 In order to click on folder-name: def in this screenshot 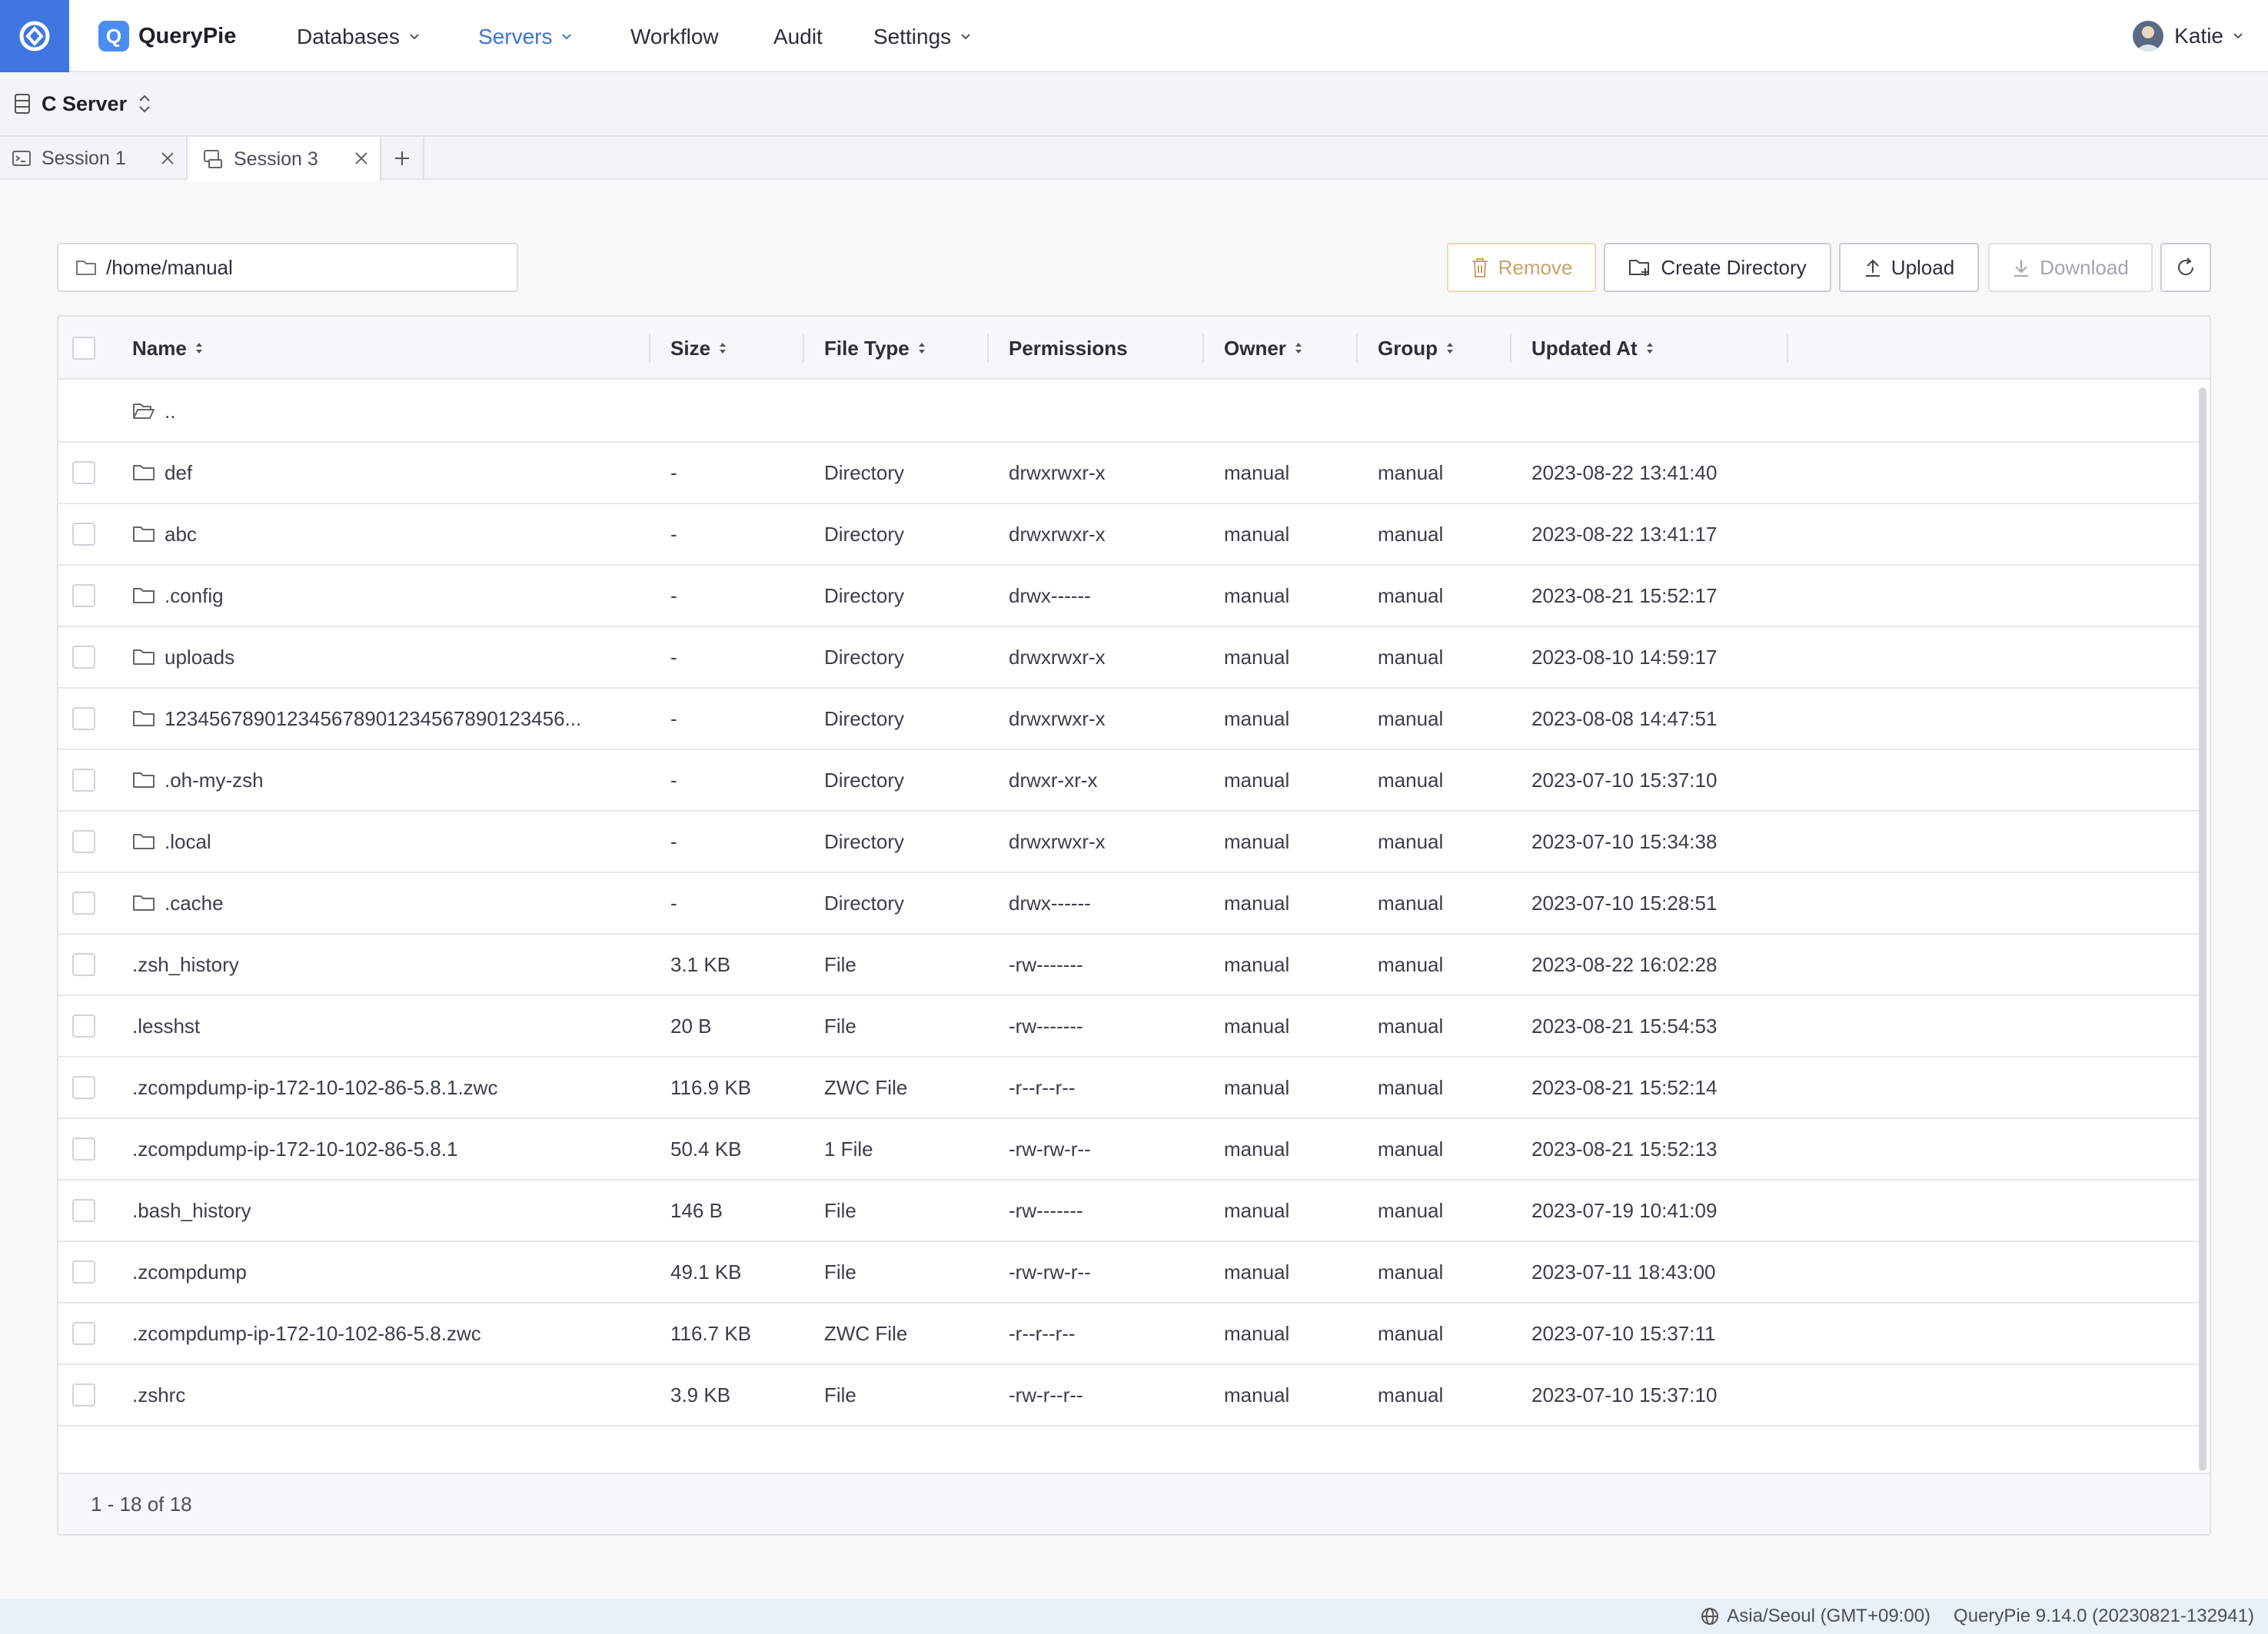, I will do `click(179, 472)`.